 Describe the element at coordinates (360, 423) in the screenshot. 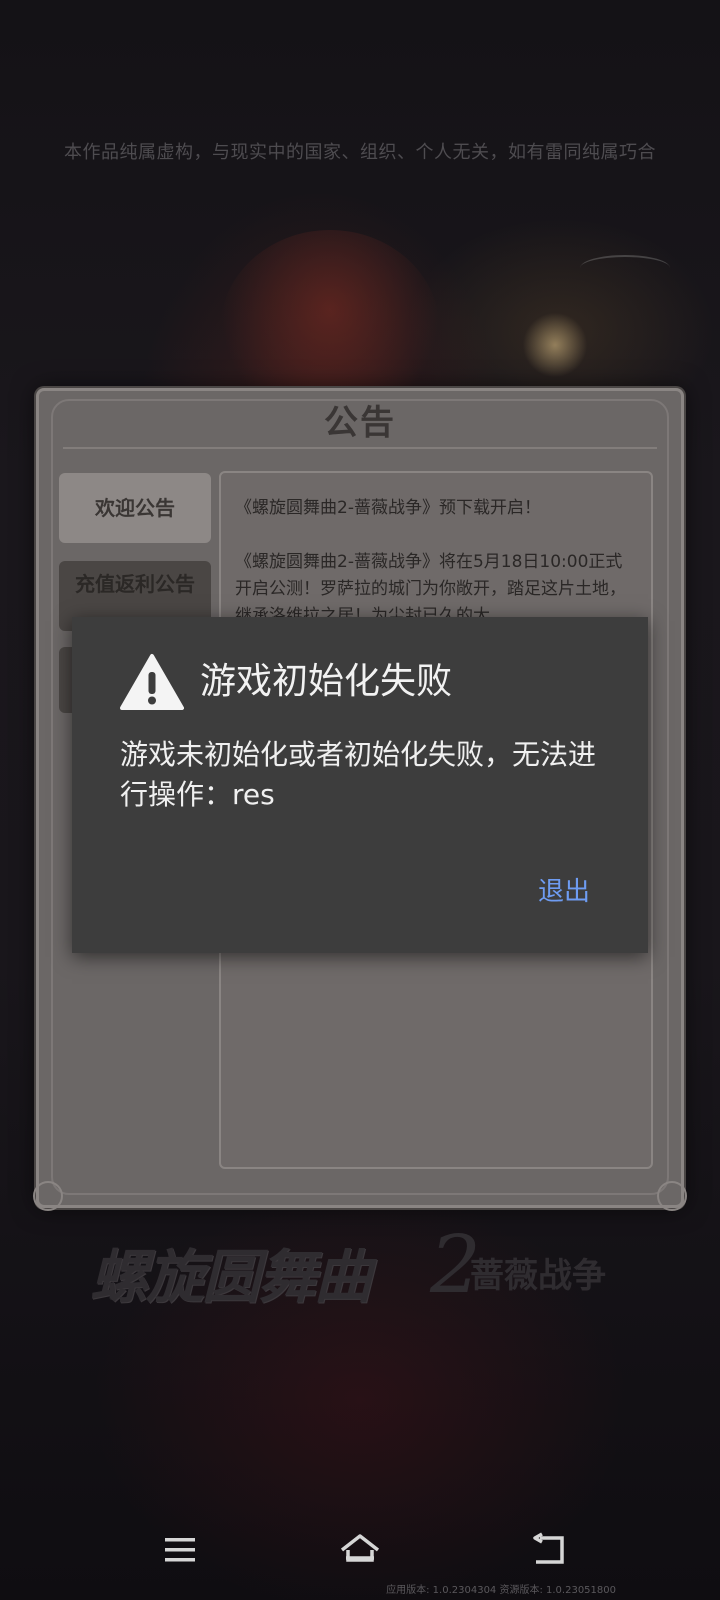

I see `announcement-title: 公告` at that location.